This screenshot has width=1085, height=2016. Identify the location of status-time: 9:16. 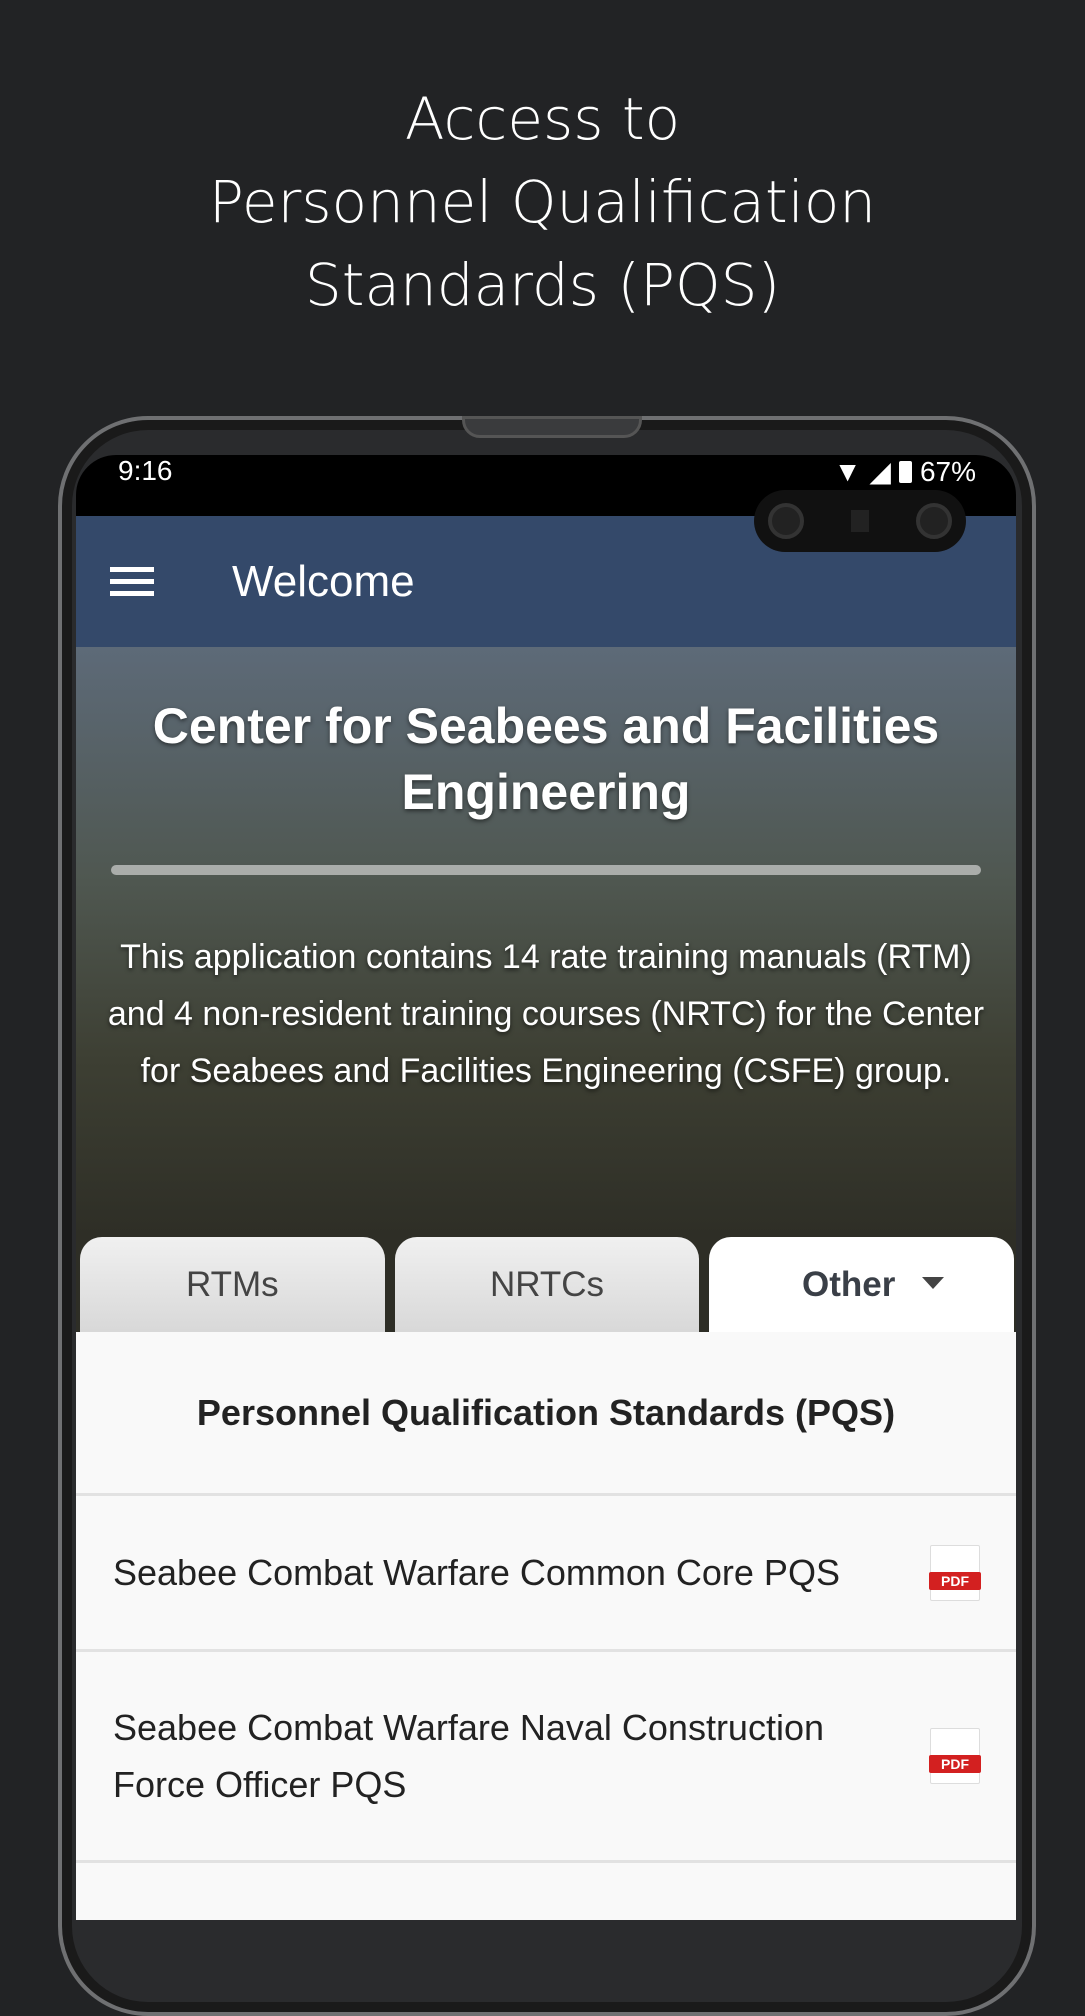
(145, 470).